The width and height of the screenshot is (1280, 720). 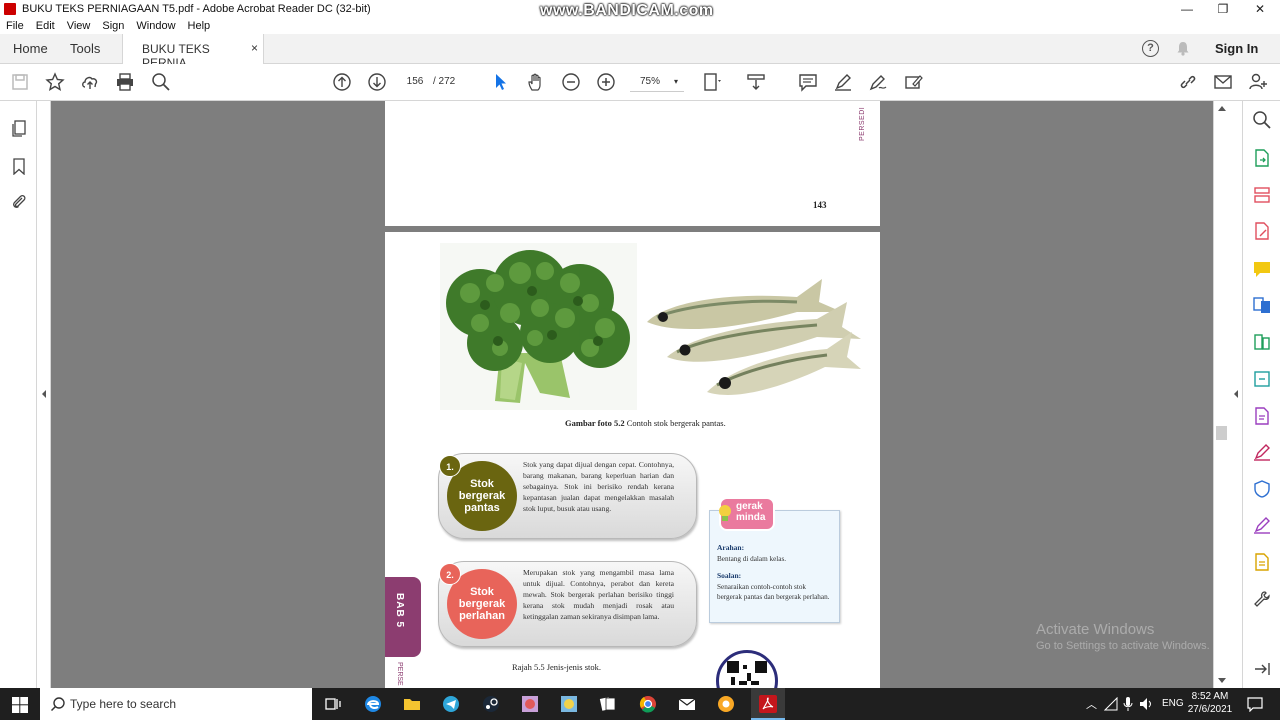 What do you see at coordinates (125, 82) in the screenshot?
I see `print-icon` at bounding box center [125, 82].